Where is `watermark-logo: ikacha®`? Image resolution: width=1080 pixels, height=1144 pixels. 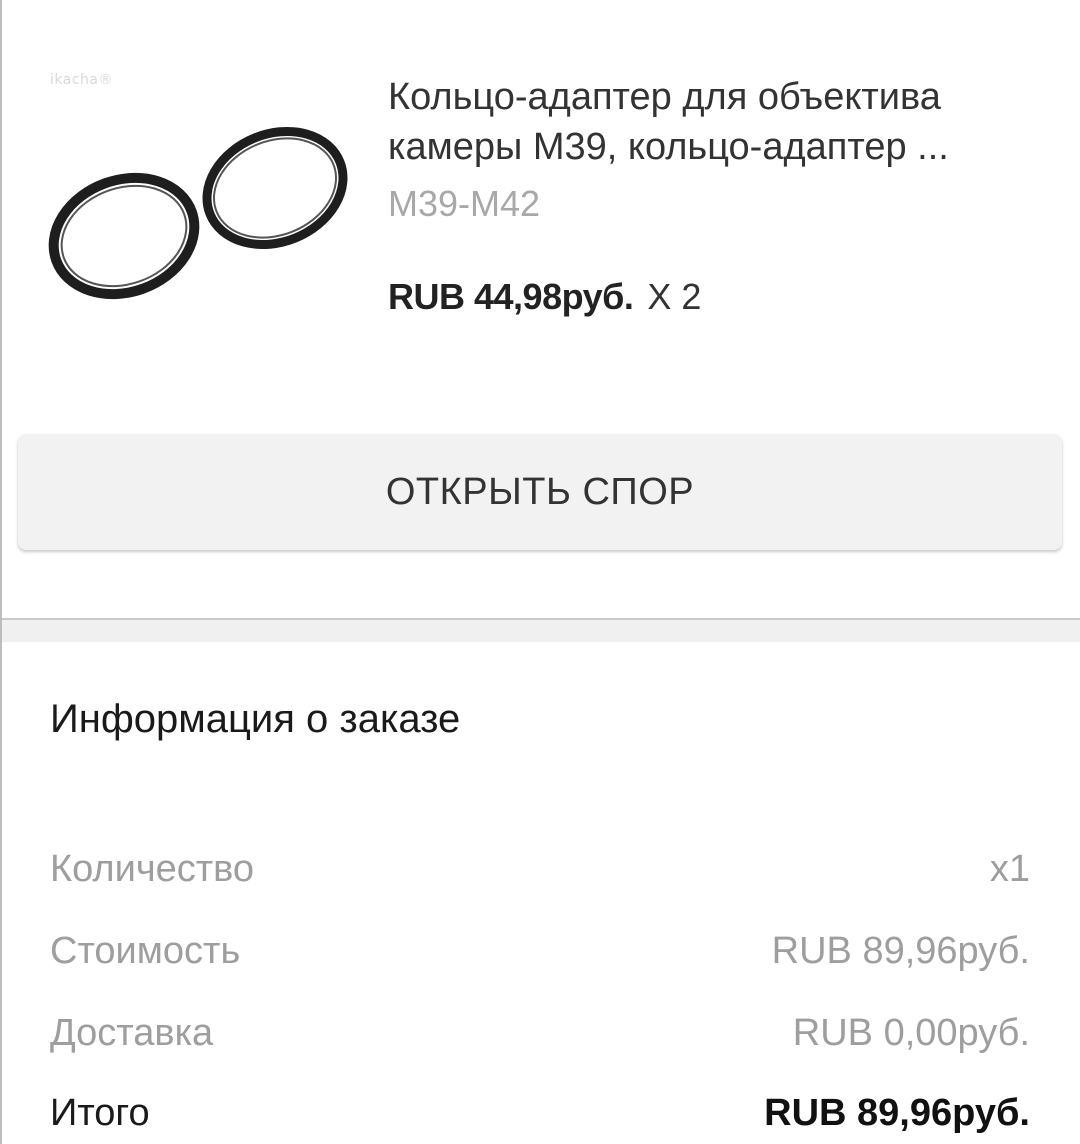 watermark-logo: ikacha® is located at coordinates (81, 80).